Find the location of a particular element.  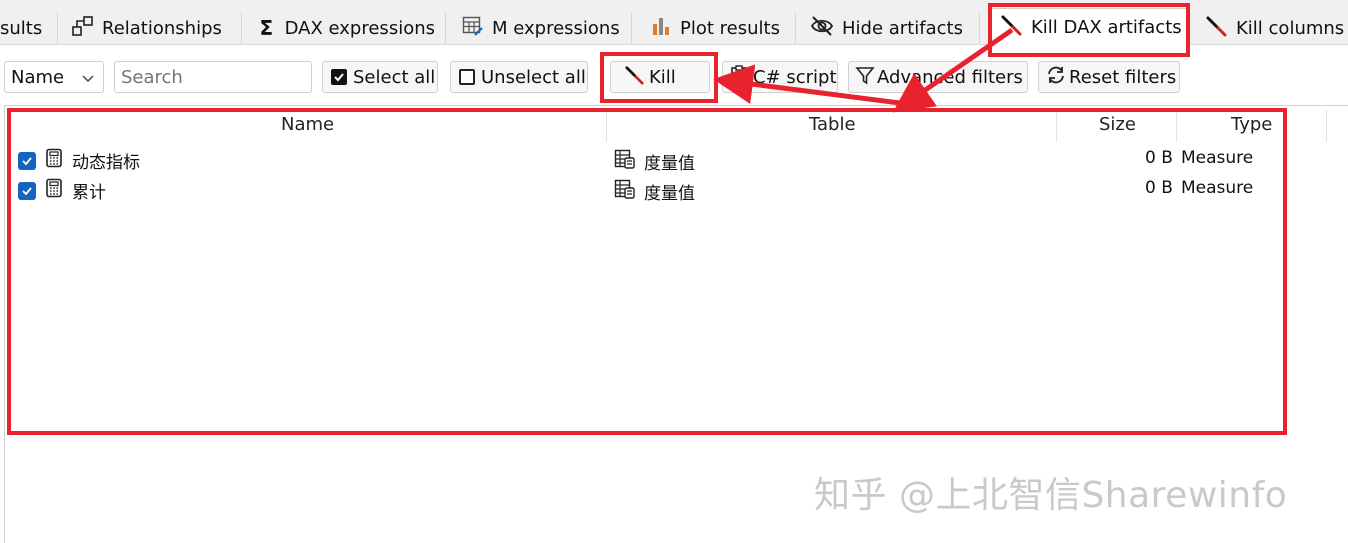

annotation-arrows is located at coordinates (863, 70).